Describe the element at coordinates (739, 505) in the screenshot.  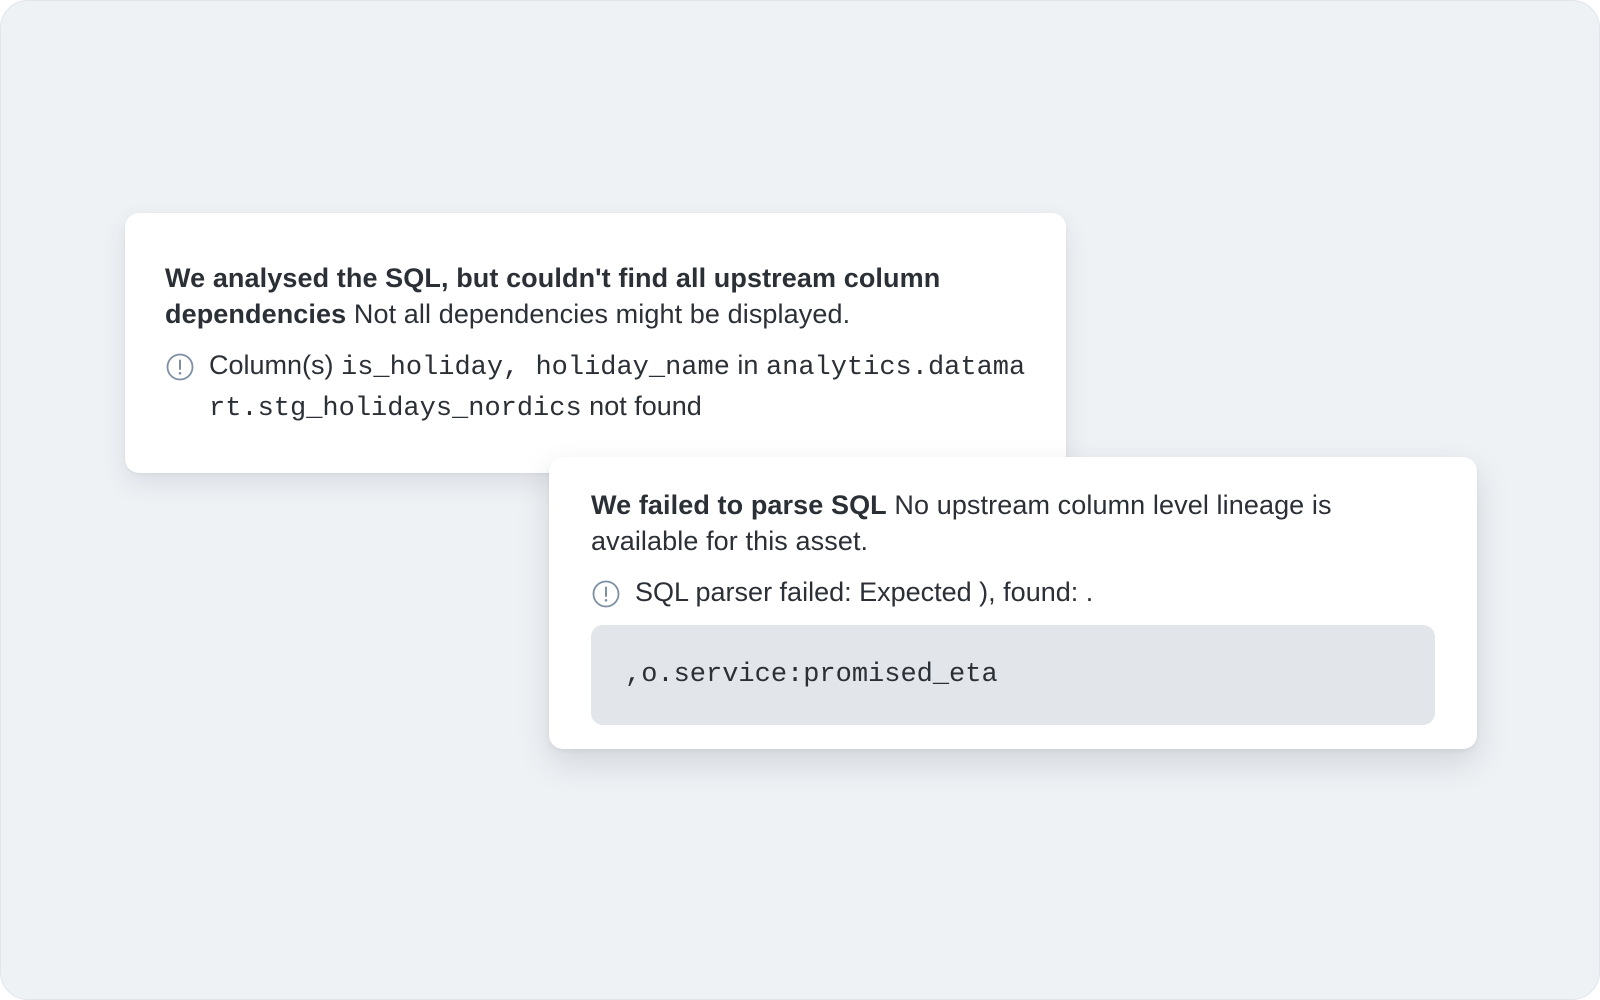
I see `error-headline-title: We failed to parse SQL` at that location.